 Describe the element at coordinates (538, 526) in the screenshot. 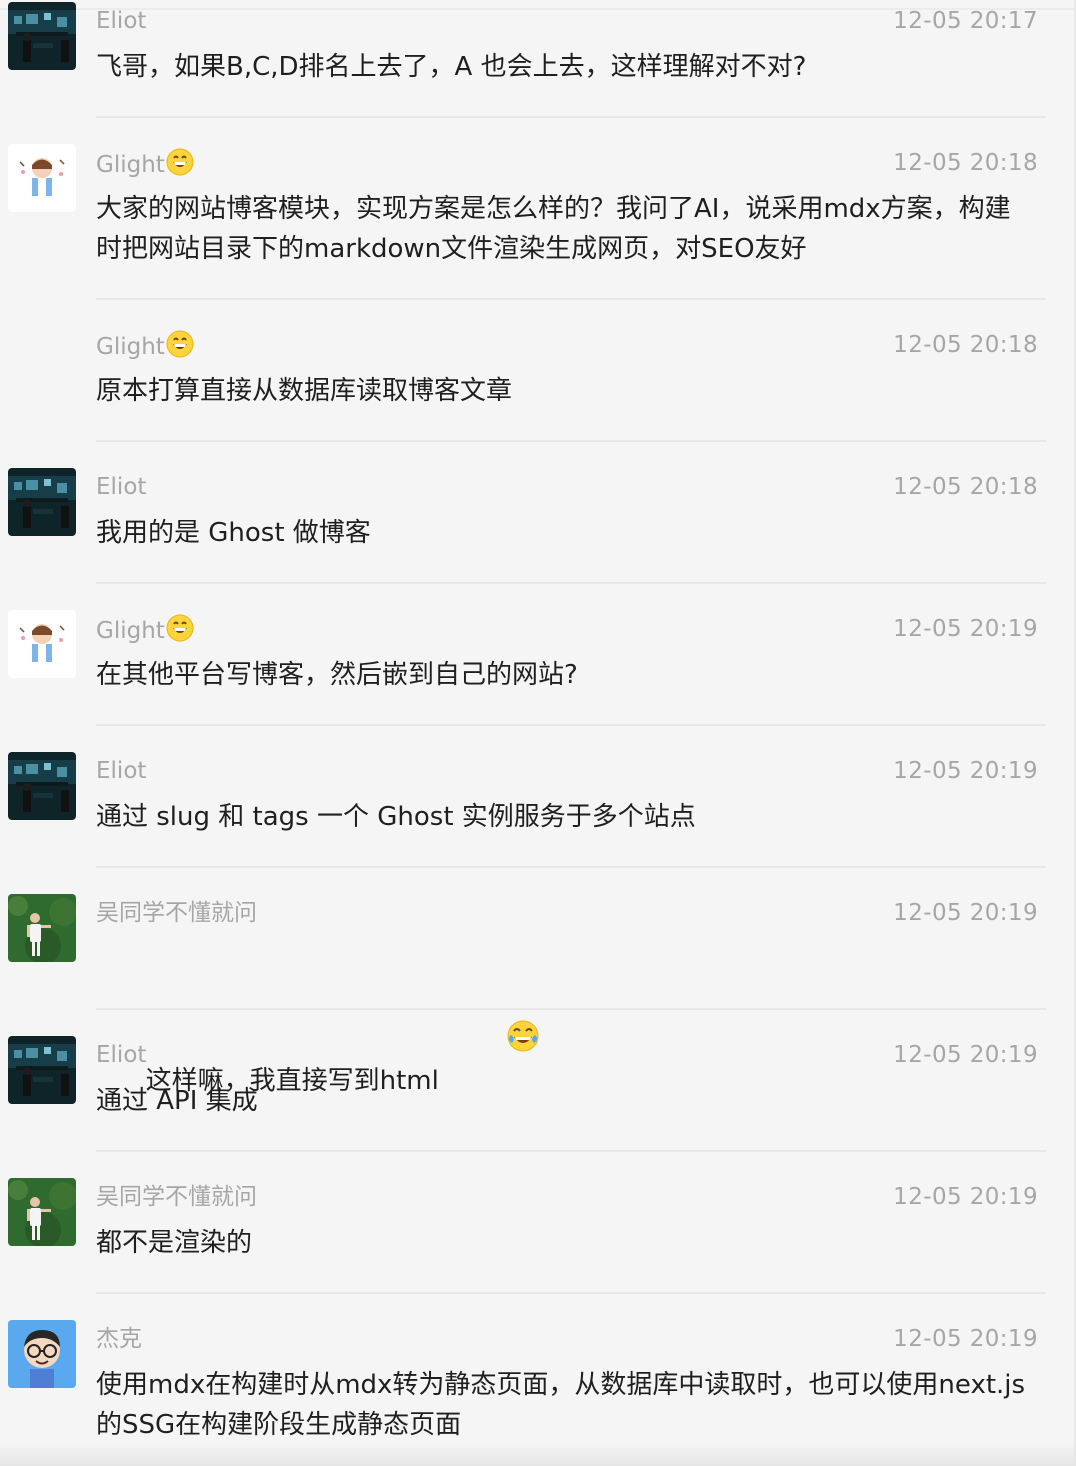

I see `message-item: Eliot 12-05 20:18 我用的是 Ghost 做博客` at that location.